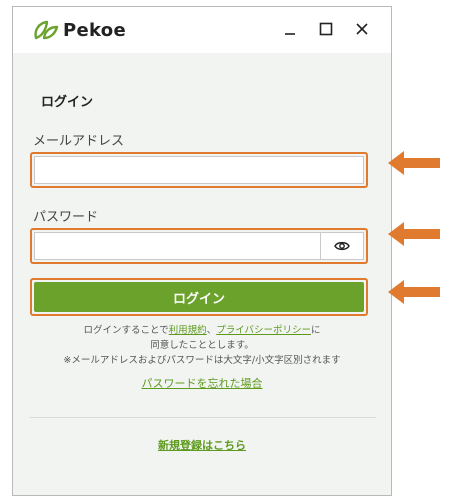 The image size is (459, 504). What do you see at coordinates (188, 330) in the screenshot?
I see `terms-of-service-link: 利用規約` at bounding box center [188, 330].